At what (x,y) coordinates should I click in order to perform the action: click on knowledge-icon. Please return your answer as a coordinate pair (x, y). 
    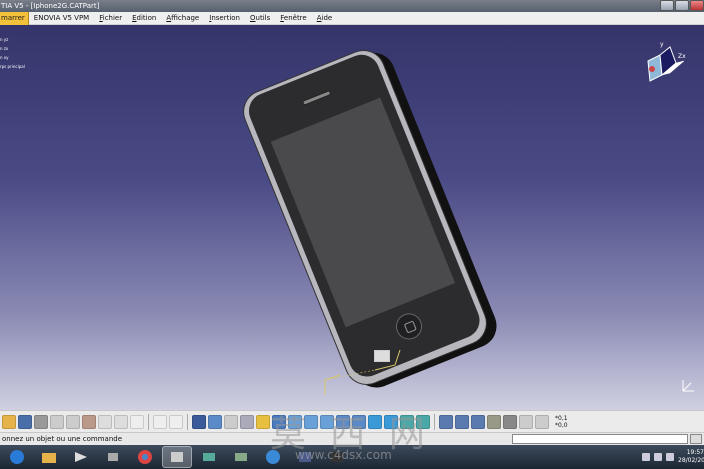
    Looking at the image, I should click on (526, 421).